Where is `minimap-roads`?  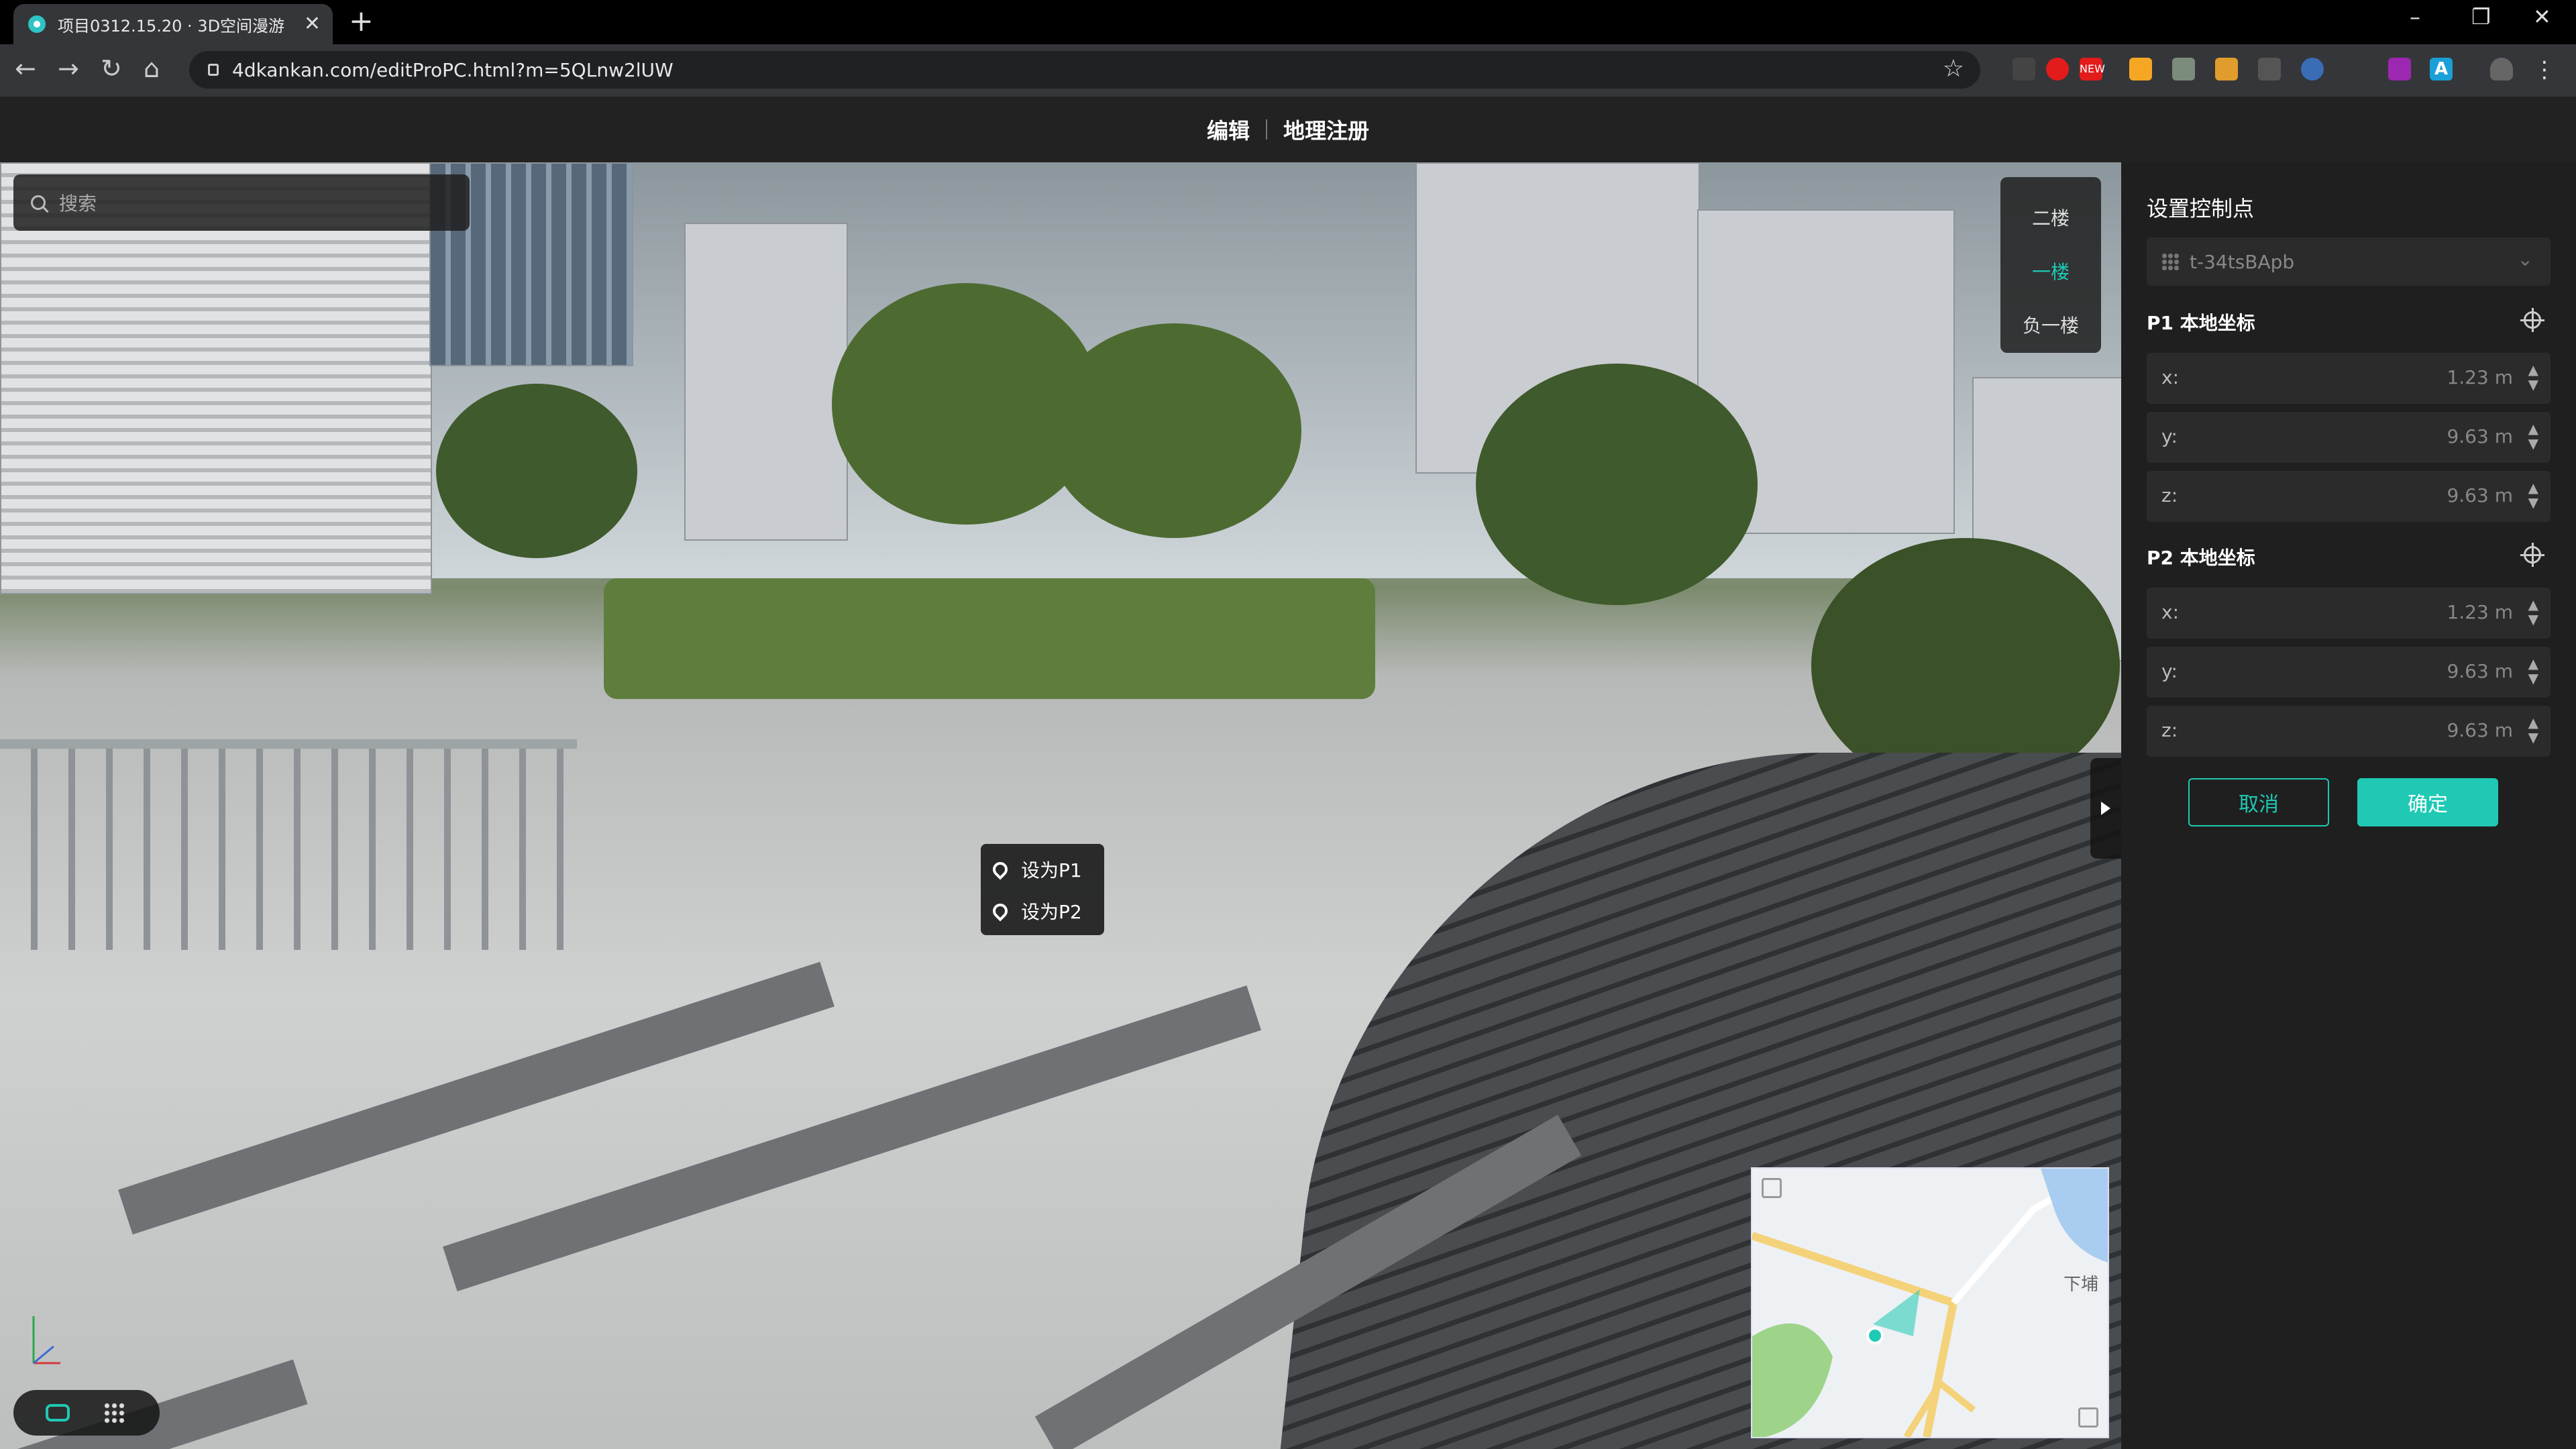
minimap-roads is located at coordinates (1930, 1303).